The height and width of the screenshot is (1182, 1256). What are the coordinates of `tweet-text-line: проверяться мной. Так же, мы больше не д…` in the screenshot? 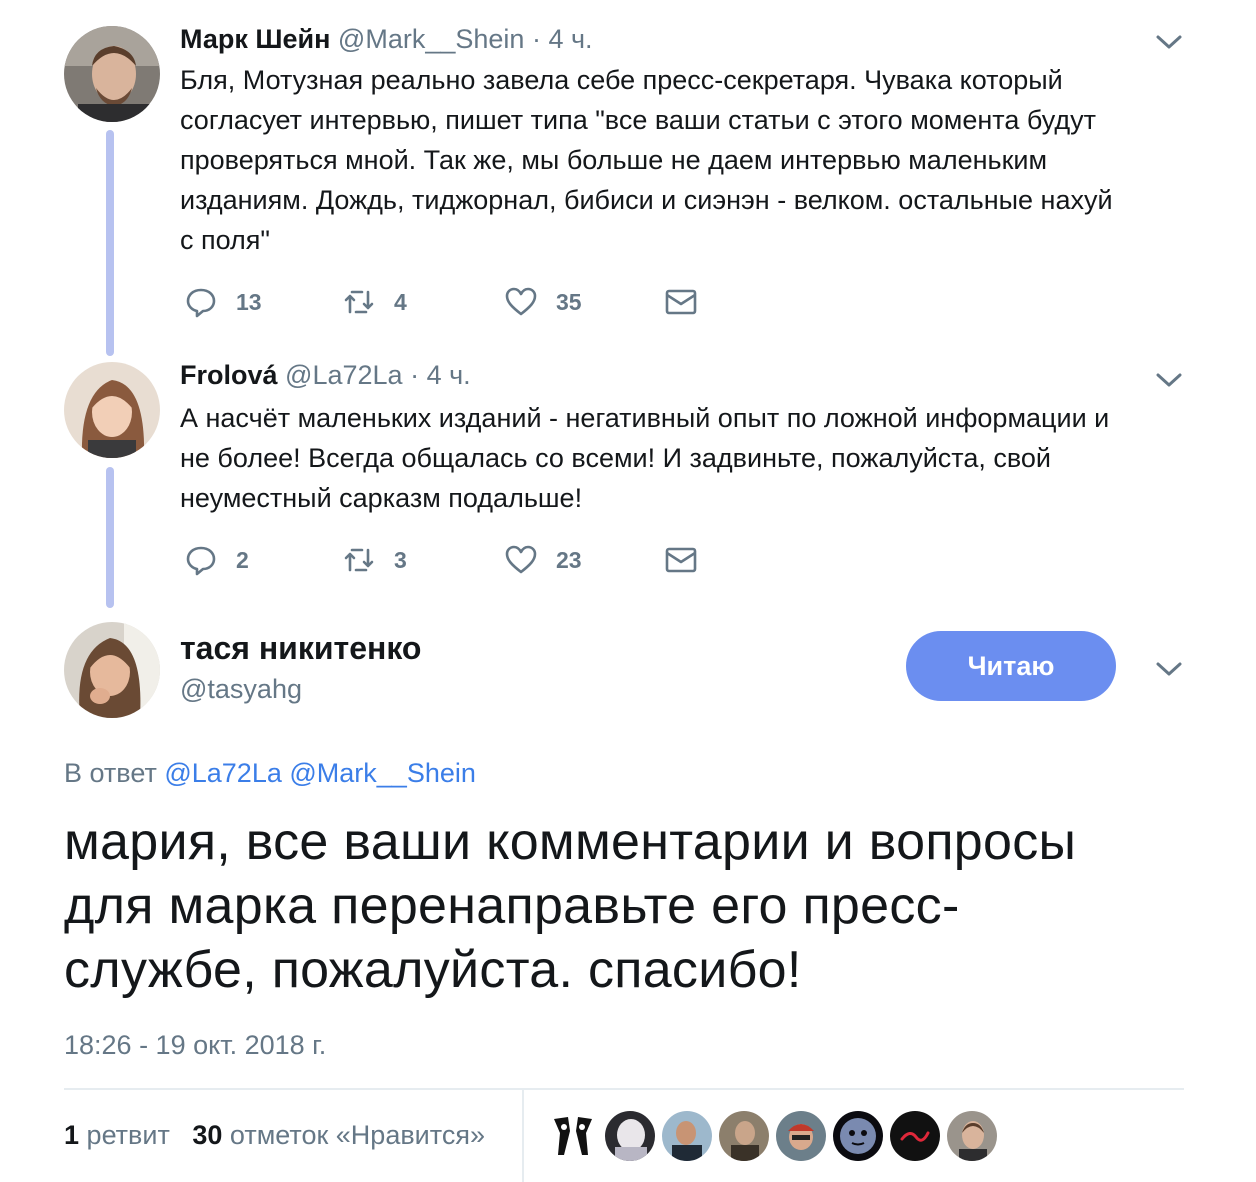 It's located at (614, 160).